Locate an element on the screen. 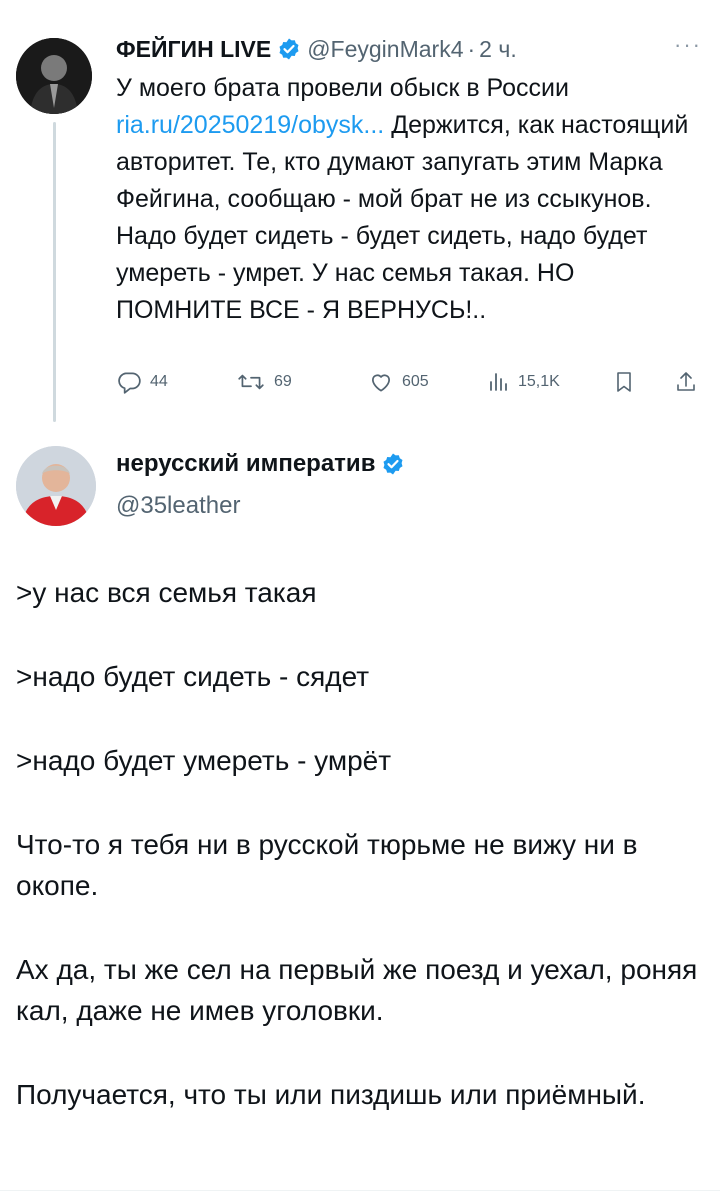 This screenshot has width=720, height=1202. reply-paragraph: >надо будет умереть - умрёт is located at coordinates (204, 760).